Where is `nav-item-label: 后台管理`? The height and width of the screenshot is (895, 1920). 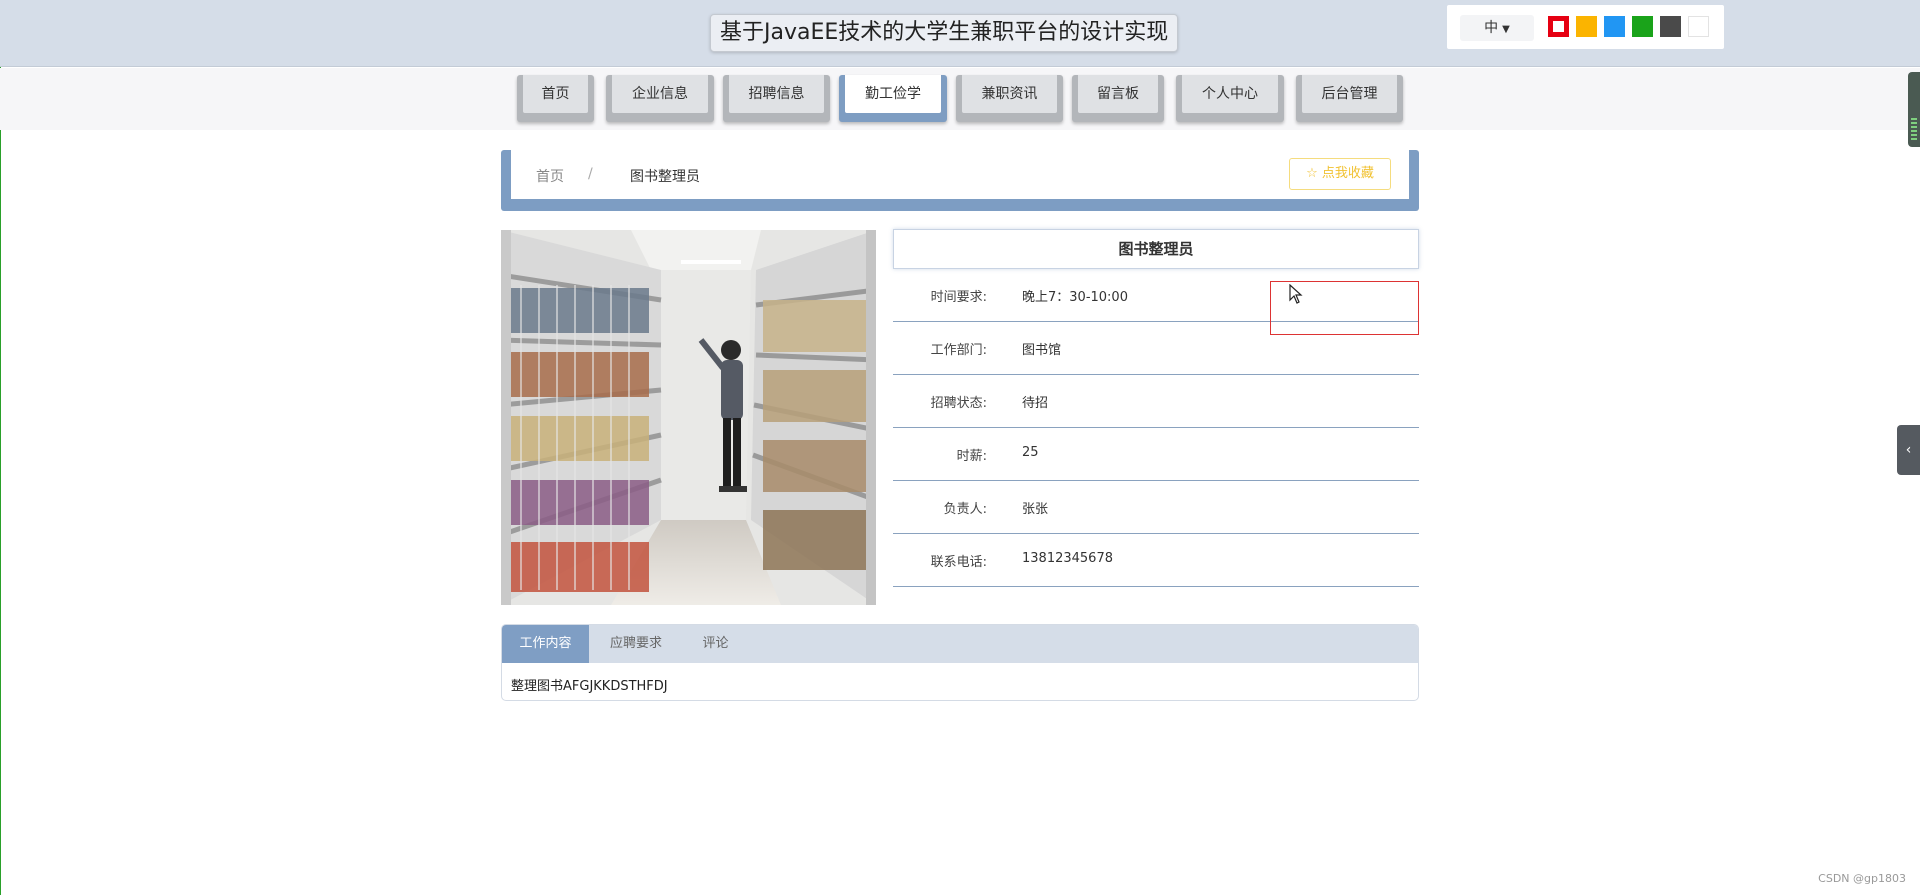 nav-item-label: 后台管理 is located at coordinates (1349, 94).